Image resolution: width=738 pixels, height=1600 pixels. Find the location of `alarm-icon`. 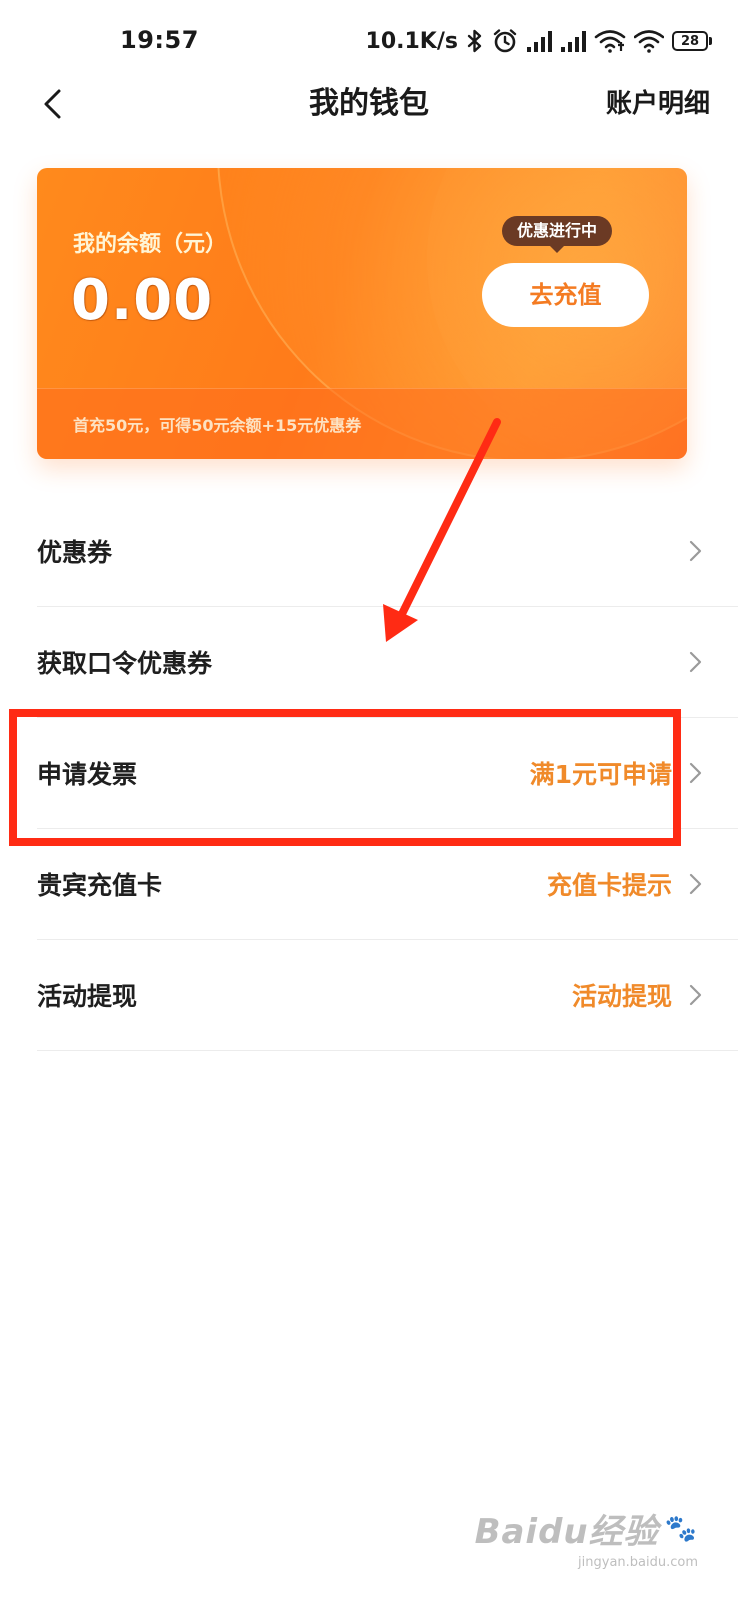

alarm-icon is located at coordinates (505, 41).